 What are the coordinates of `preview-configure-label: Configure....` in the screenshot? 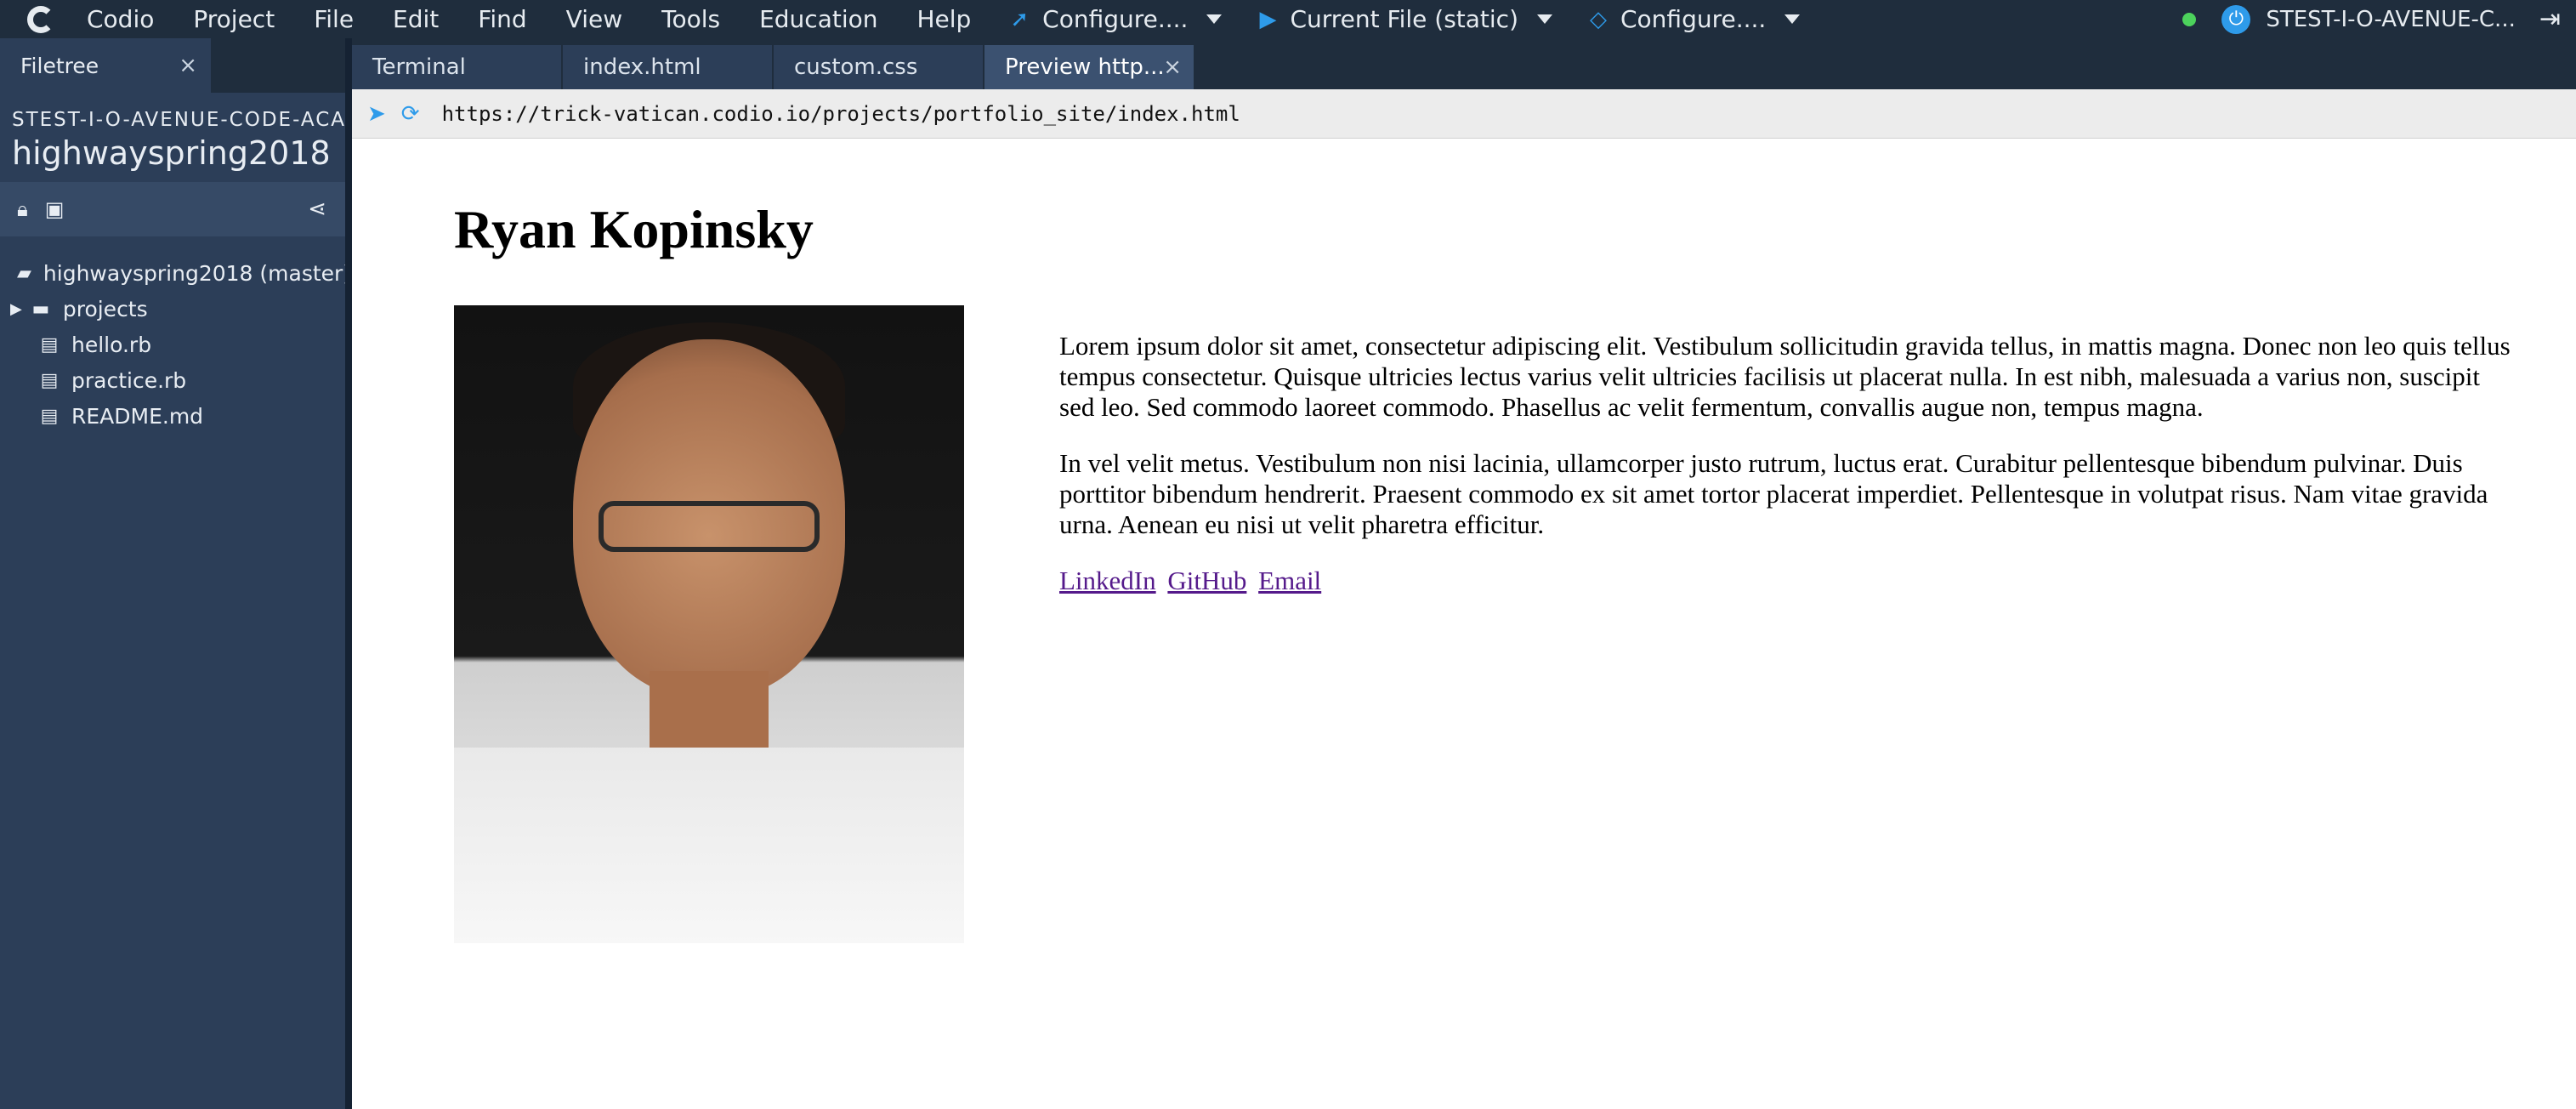 It's located at (1694, 19).